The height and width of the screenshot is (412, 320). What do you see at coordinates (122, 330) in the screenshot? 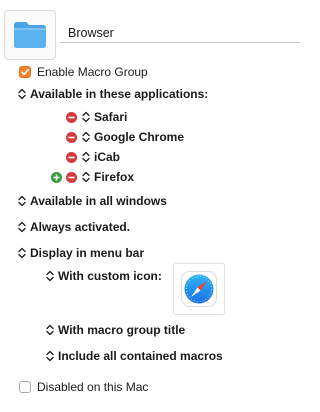
I see `macro-group-title-label: With macro group title` at bounding box center [122, 330].